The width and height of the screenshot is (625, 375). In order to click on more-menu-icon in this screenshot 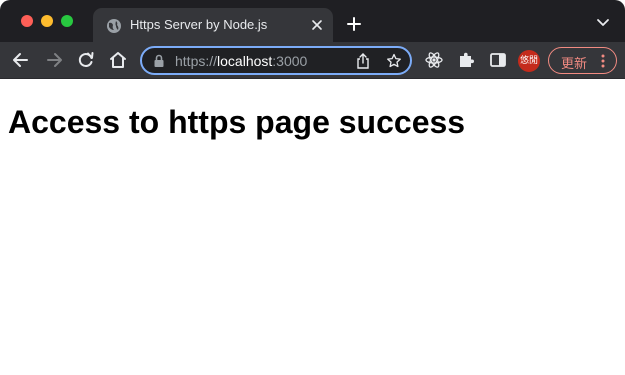, I will do `click(603, 61)`.